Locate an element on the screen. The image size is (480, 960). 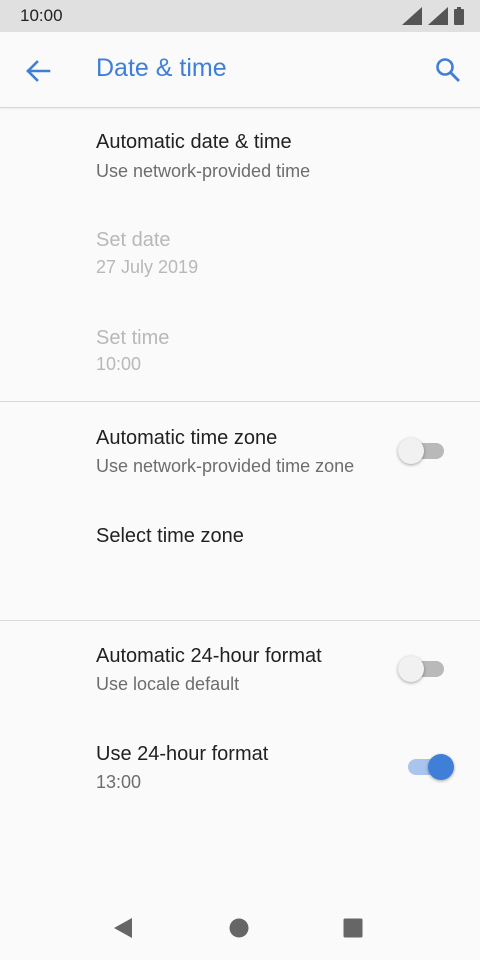
search-icon is located at coordinates (448, 70).